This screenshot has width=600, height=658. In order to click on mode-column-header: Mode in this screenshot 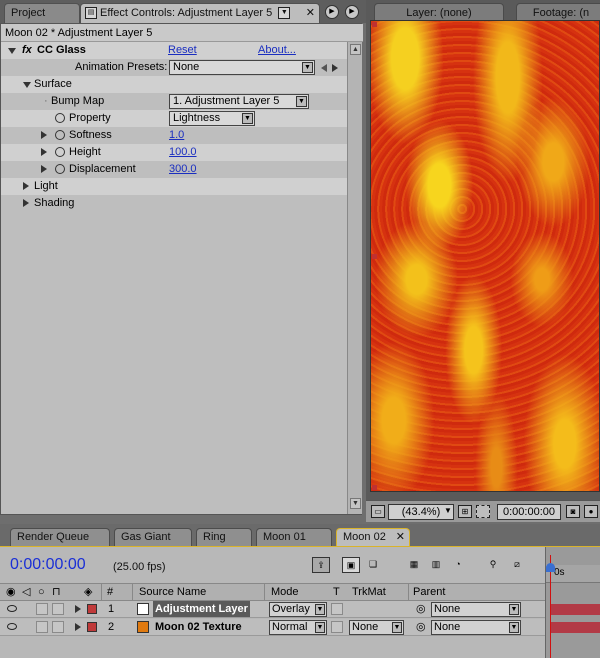, I will do `click(285, 592)`.